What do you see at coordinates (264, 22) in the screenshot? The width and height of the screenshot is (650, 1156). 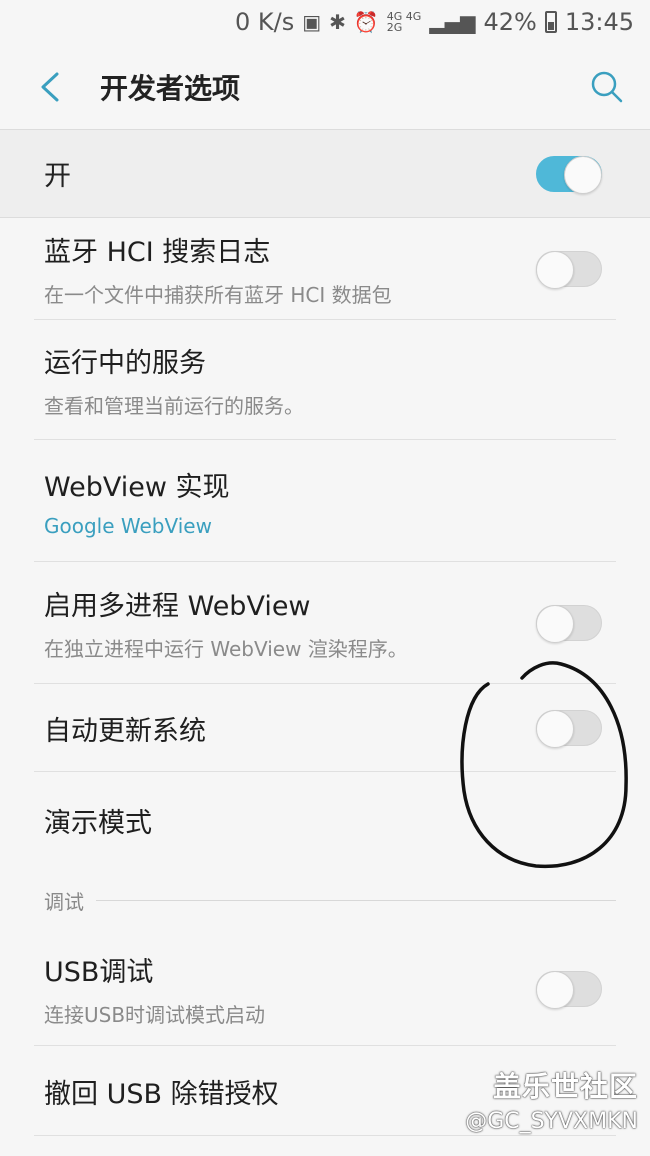 I see `network-speed: 0 K/s` at bounding box center [264, 22].